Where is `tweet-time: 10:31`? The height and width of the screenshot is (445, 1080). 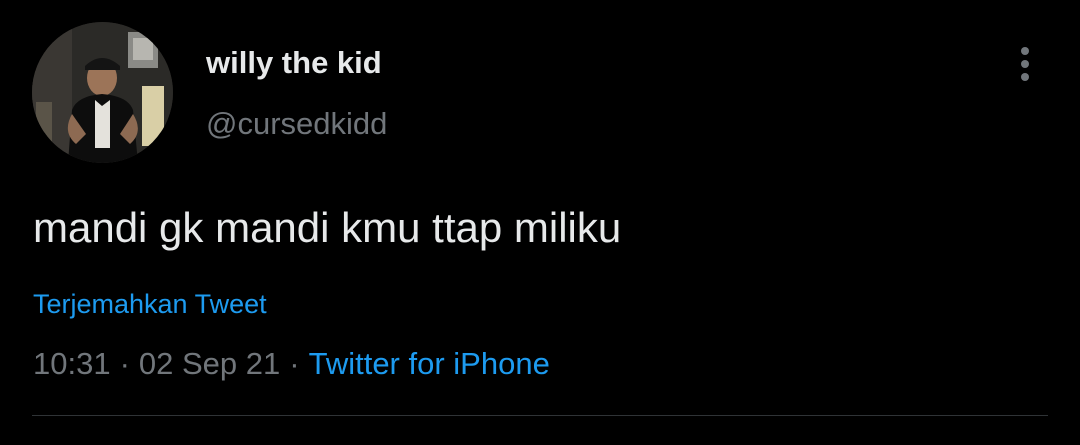
tweet-time: 10:31 is located at coordinates (72, 363).